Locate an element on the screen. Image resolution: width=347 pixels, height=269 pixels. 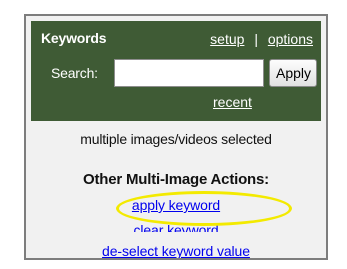
setup-link: setup is located at coordinates (227, 39).